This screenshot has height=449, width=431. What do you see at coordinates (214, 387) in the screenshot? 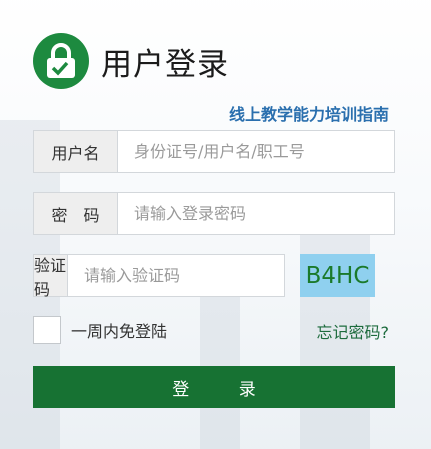
I see `login-button: 登 录` at bounding box center [214, 387].